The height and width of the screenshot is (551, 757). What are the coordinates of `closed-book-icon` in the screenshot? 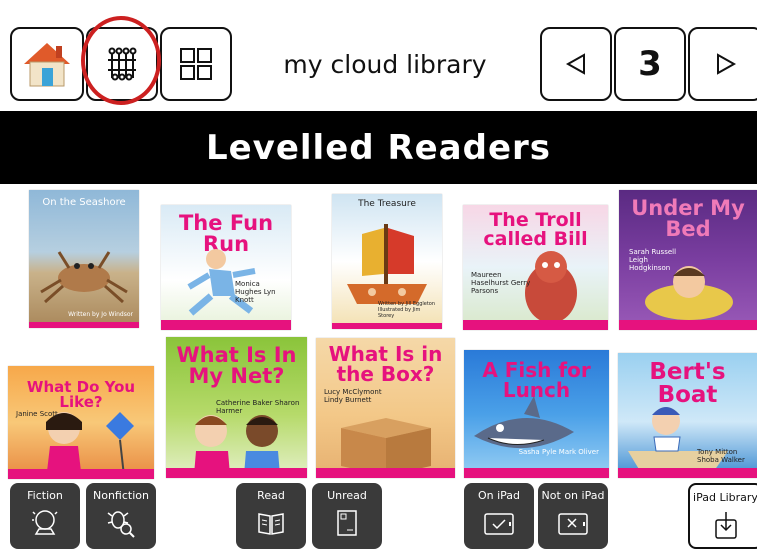 It's located at (347, 523).